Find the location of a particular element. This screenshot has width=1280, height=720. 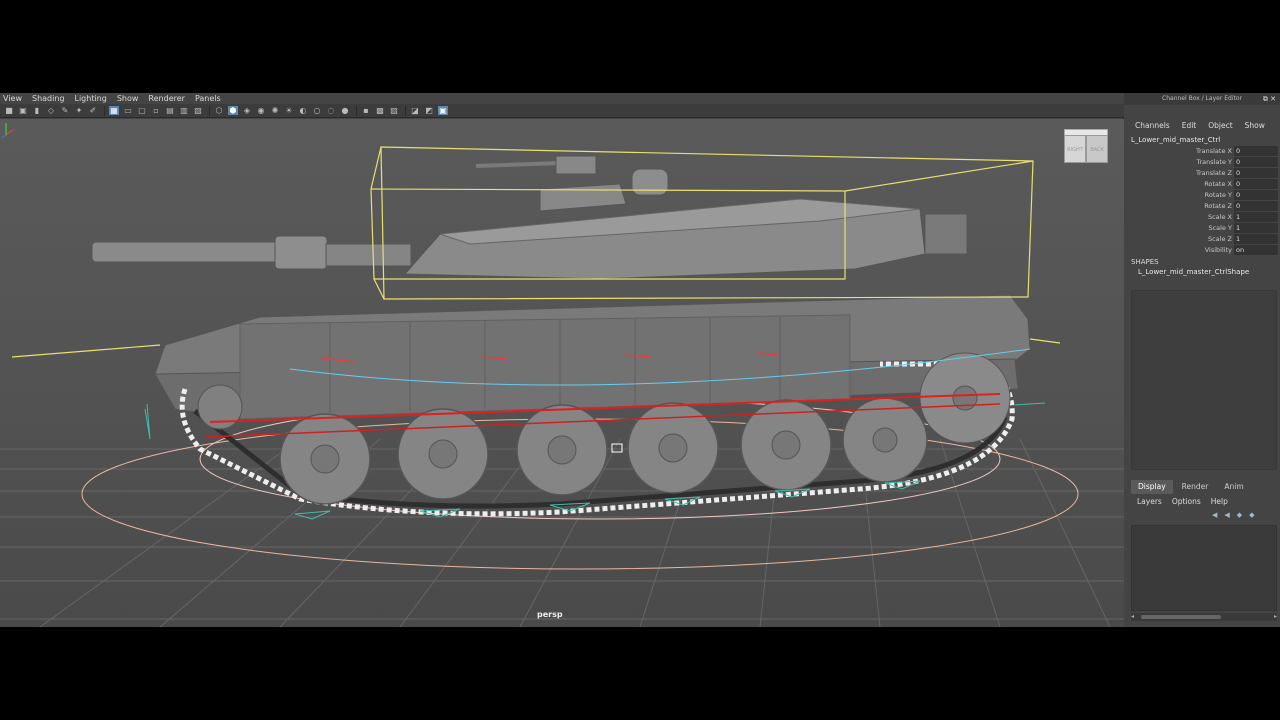

main-gun-barrel is located at coordinates (187, 252).